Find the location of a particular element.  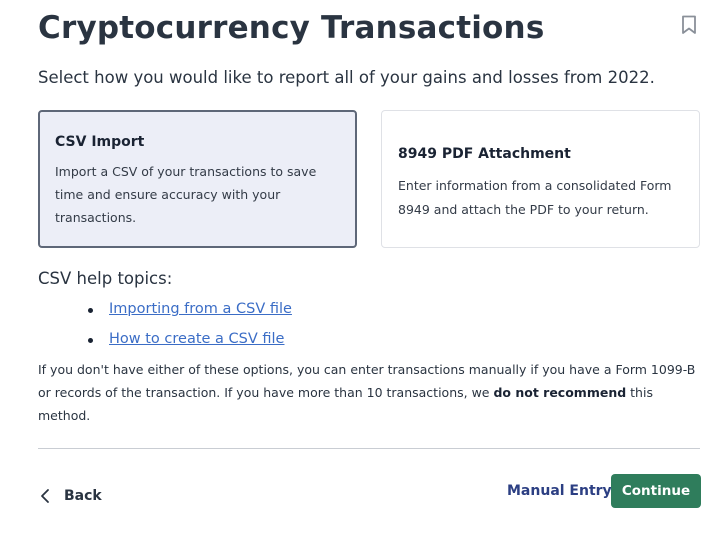

back-button: Back is located at coordinates (70, 496).